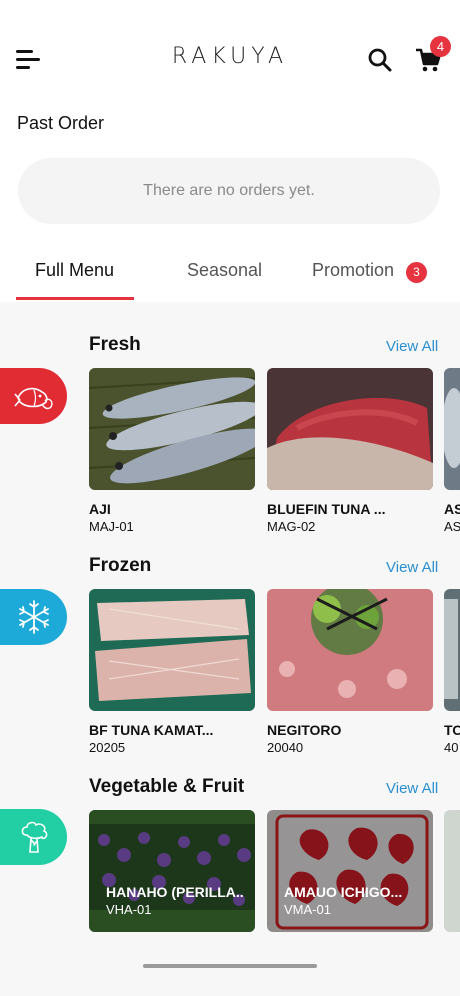 This screenshot has width=460, height=996. Describe the element at coordinates (230, 966) in the screenshot. I see `home-indicator` at that location.